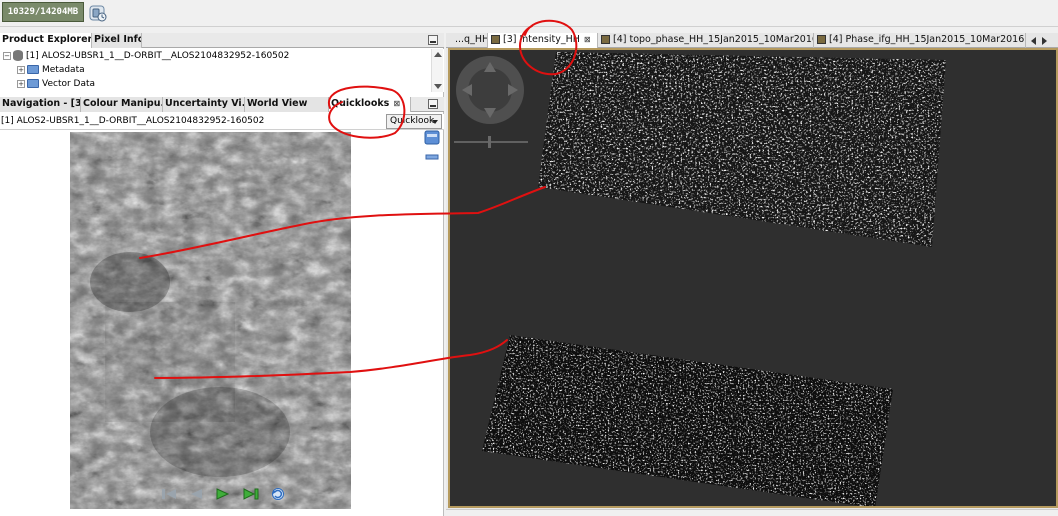 This screenshot has width=1058, height=516. I want to click on tab-topo-phase-hh: [4] topo_phase_HH_15Jan2015_10Mar2016⊠, so click(706, 40).